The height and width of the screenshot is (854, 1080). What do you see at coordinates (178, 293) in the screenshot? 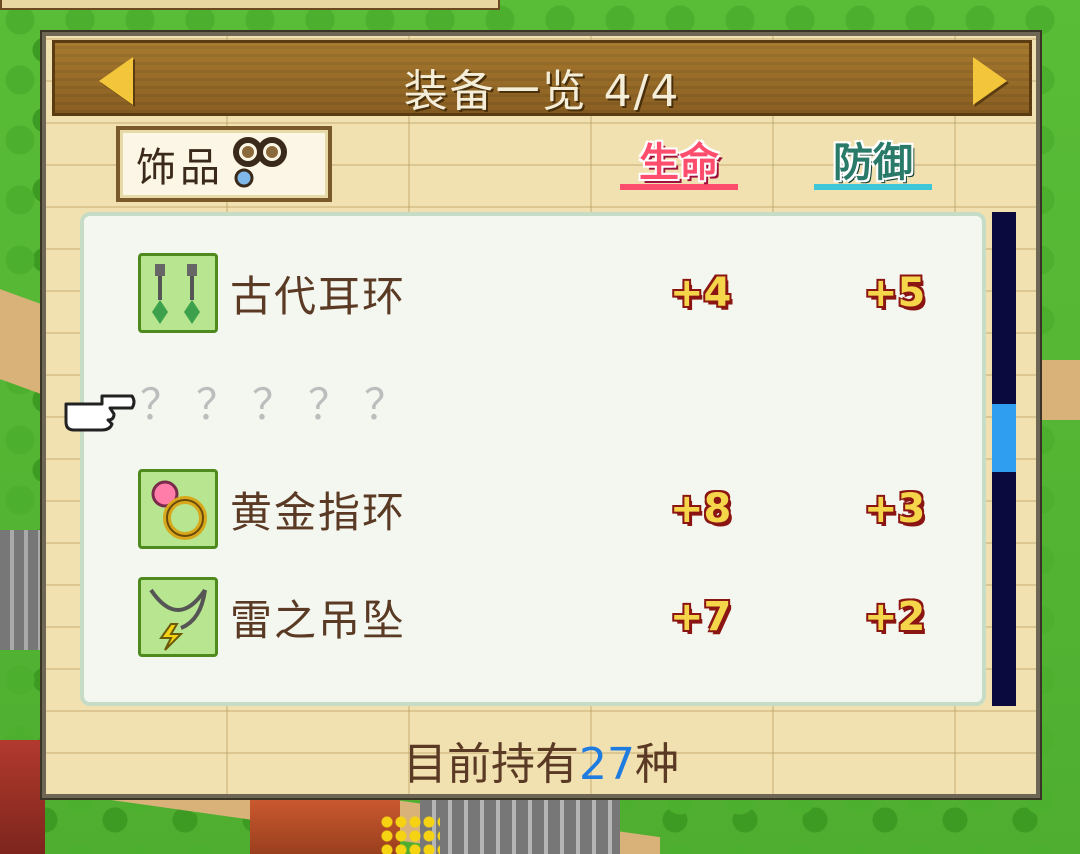
I see `earring-icon` at bounding box center [178, 293].